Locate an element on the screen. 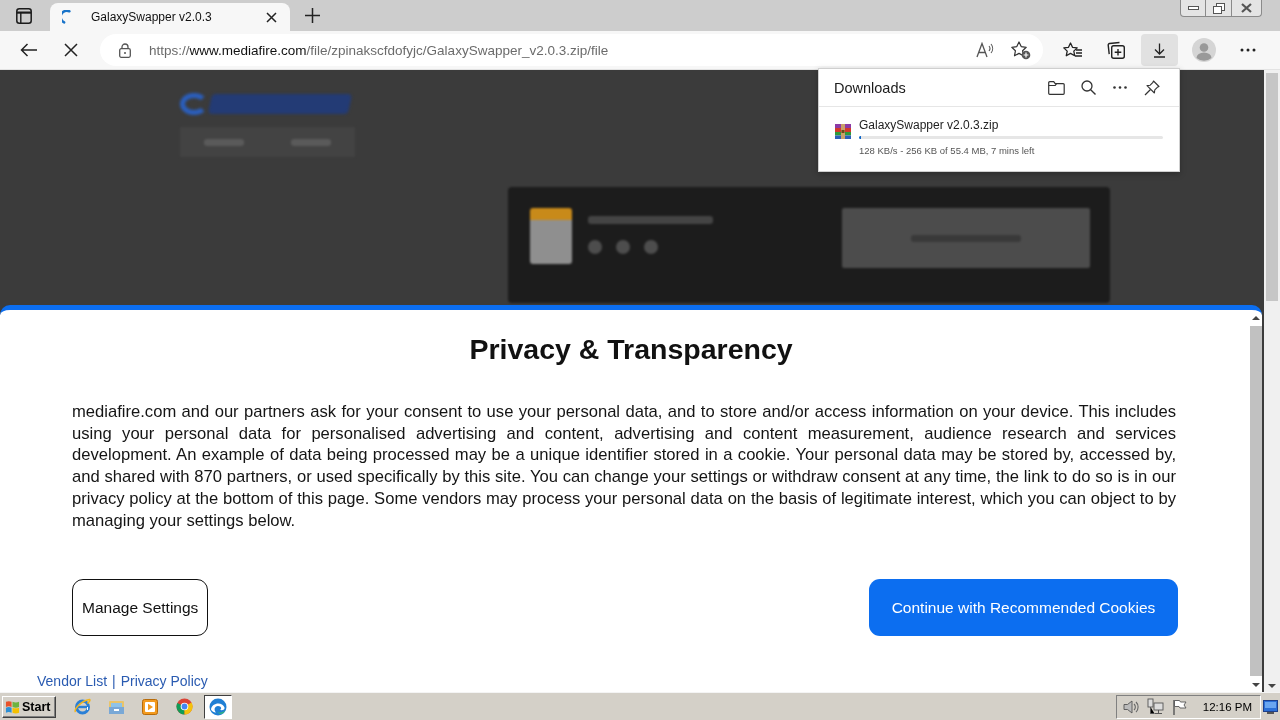 This screenshot has height=720, width=1280. download-status: 128 KB/s - 256 KB of 55.4 MB, 7 mins left is located at coordinates (947, 151).